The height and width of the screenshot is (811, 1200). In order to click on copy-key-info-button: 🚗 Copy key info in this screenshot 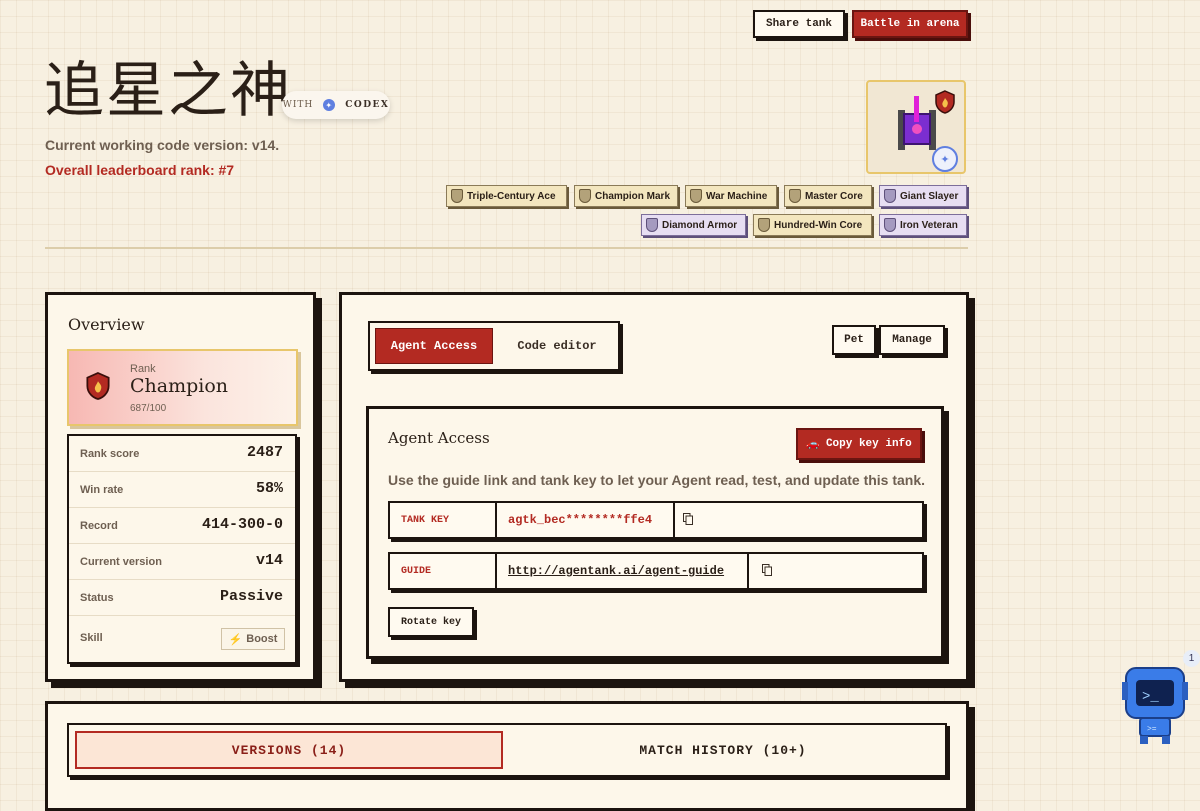, I will do `click(859, 444)`.